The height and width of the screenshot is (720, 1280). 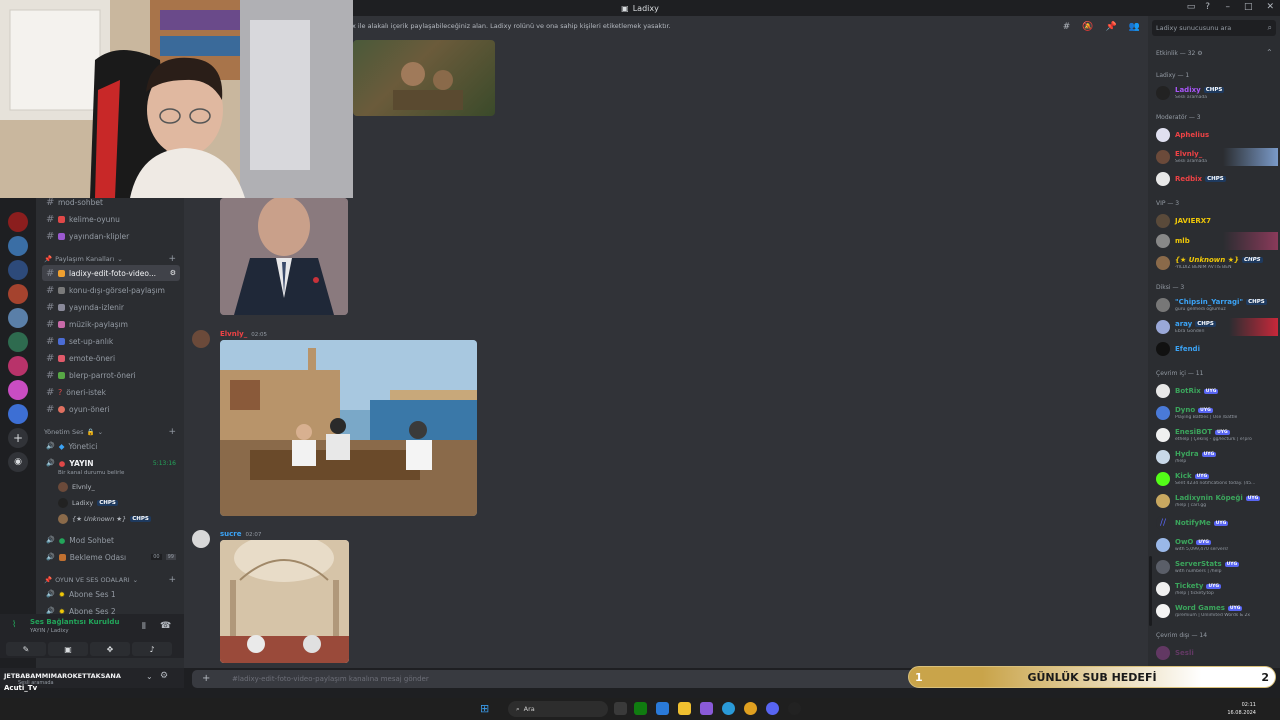 I want to click on member-item: Elvnly_ Sesli aramada, so click(x=1217, y=157).